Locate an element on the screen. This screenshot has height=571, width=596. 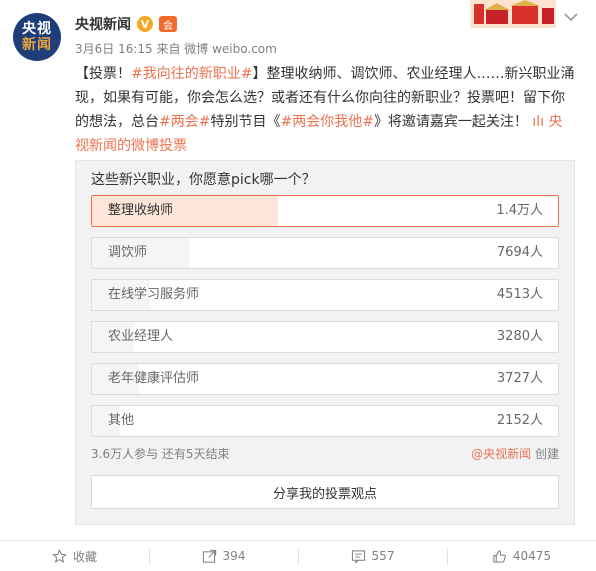
poll-option-label: 在线学习服务师 is located at coordinates (154, 294).